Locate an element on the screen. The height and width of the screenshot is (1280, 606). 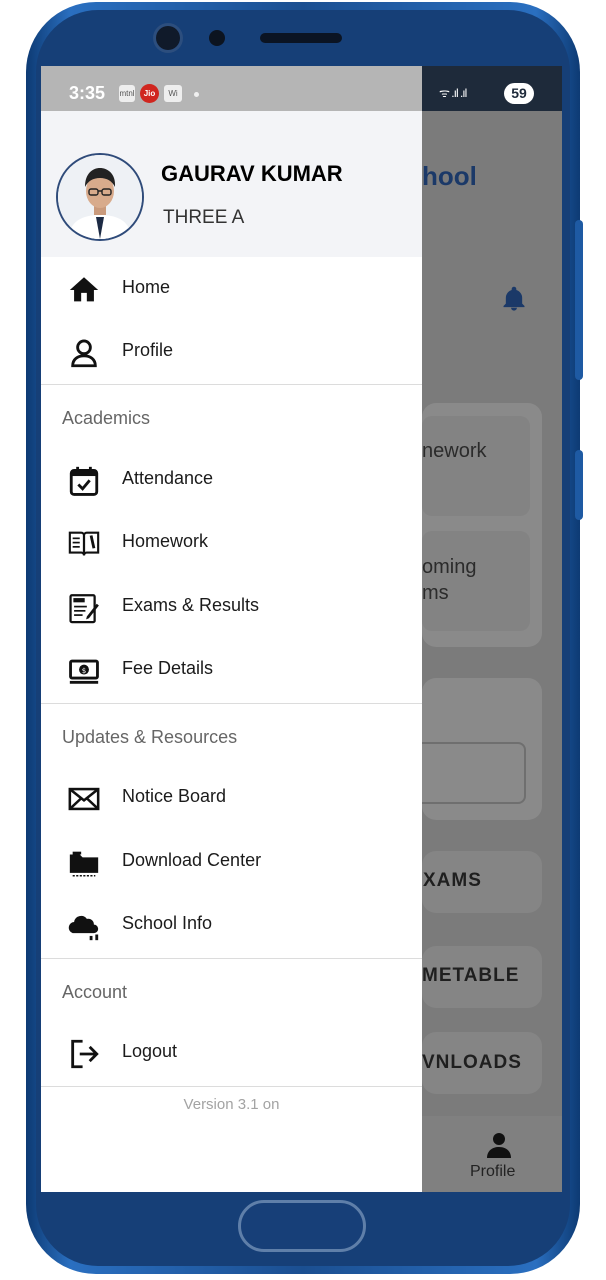
background-exams-button: XAMS is located at coordinates (482, 882).